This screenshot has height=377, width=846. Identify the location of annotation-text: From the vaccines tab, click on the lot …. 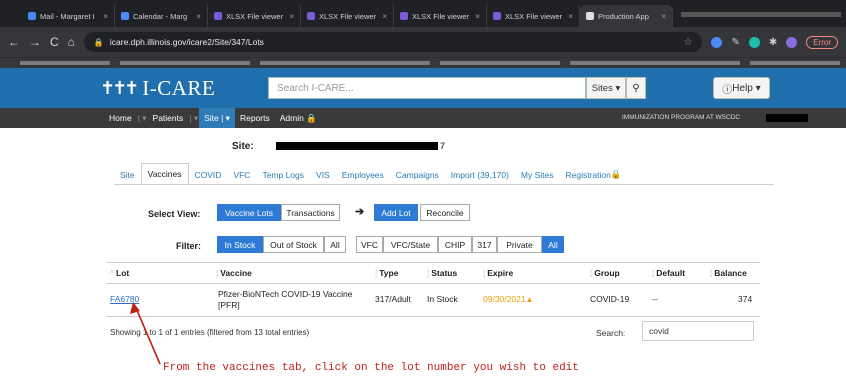
(371, 368).